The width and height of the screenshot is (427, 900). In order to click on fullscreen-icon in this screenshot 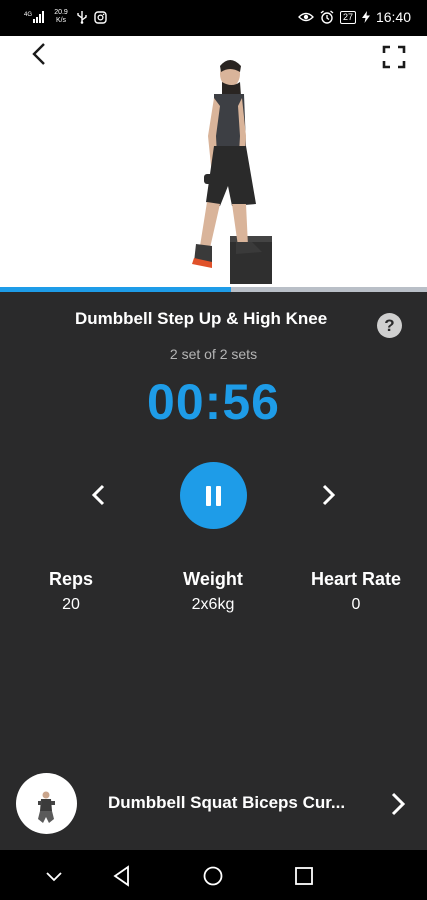, I will do `click(394, 57)`.